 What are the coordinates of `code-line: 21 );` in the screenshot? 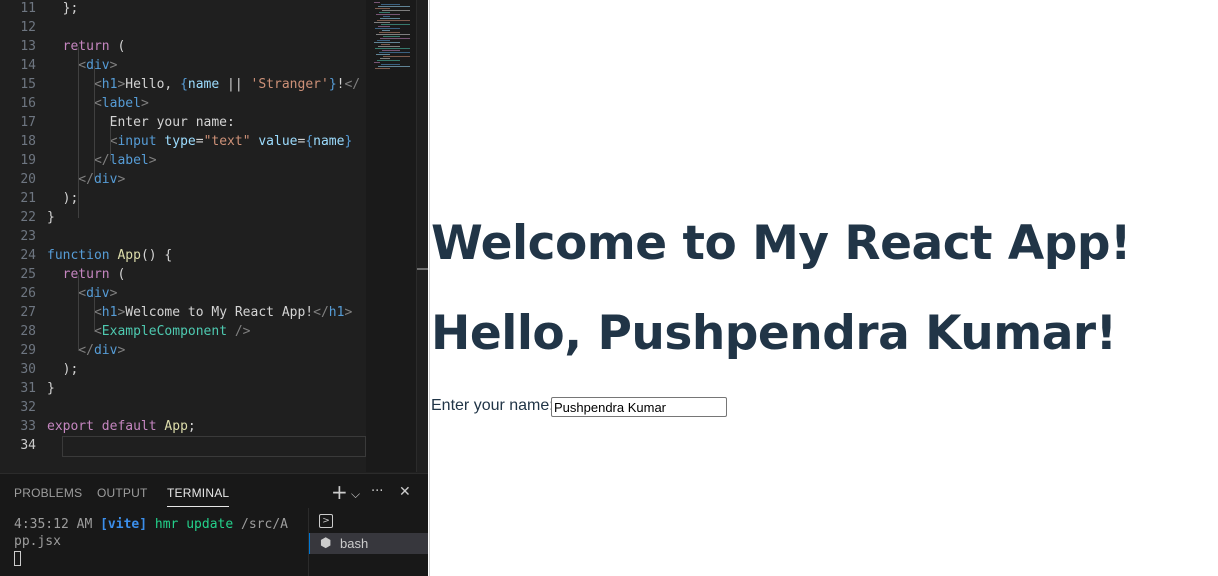 It's located at (183, 198).